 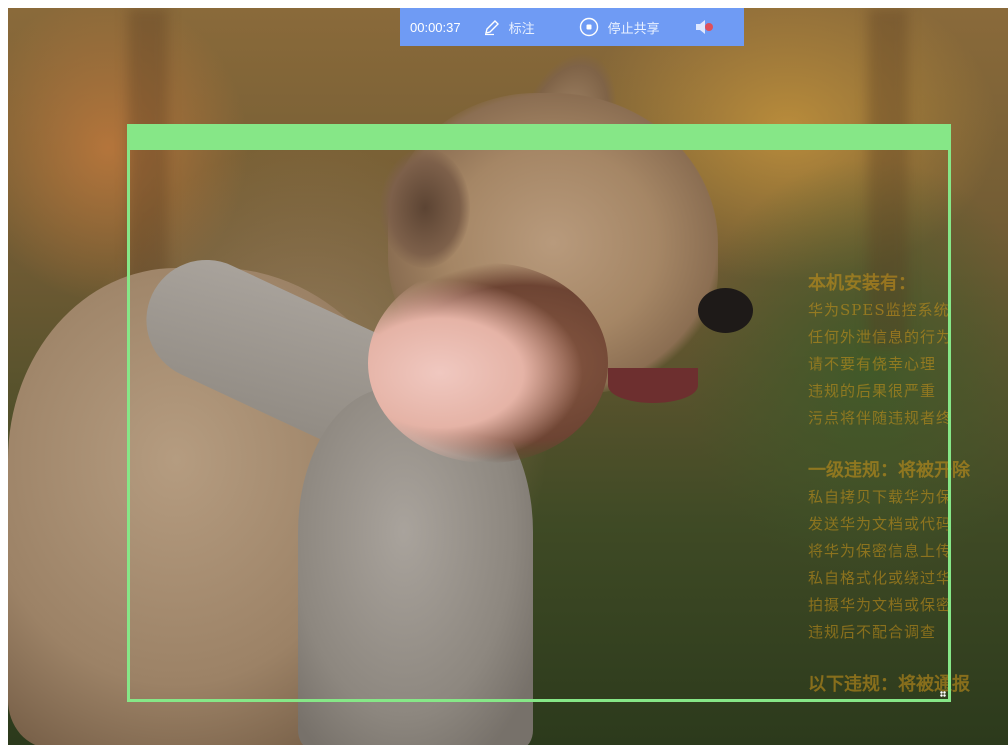 I want to click on screen-share-toolbar: 00:00:37 标注 停止共享, so click(x=572, y=27).